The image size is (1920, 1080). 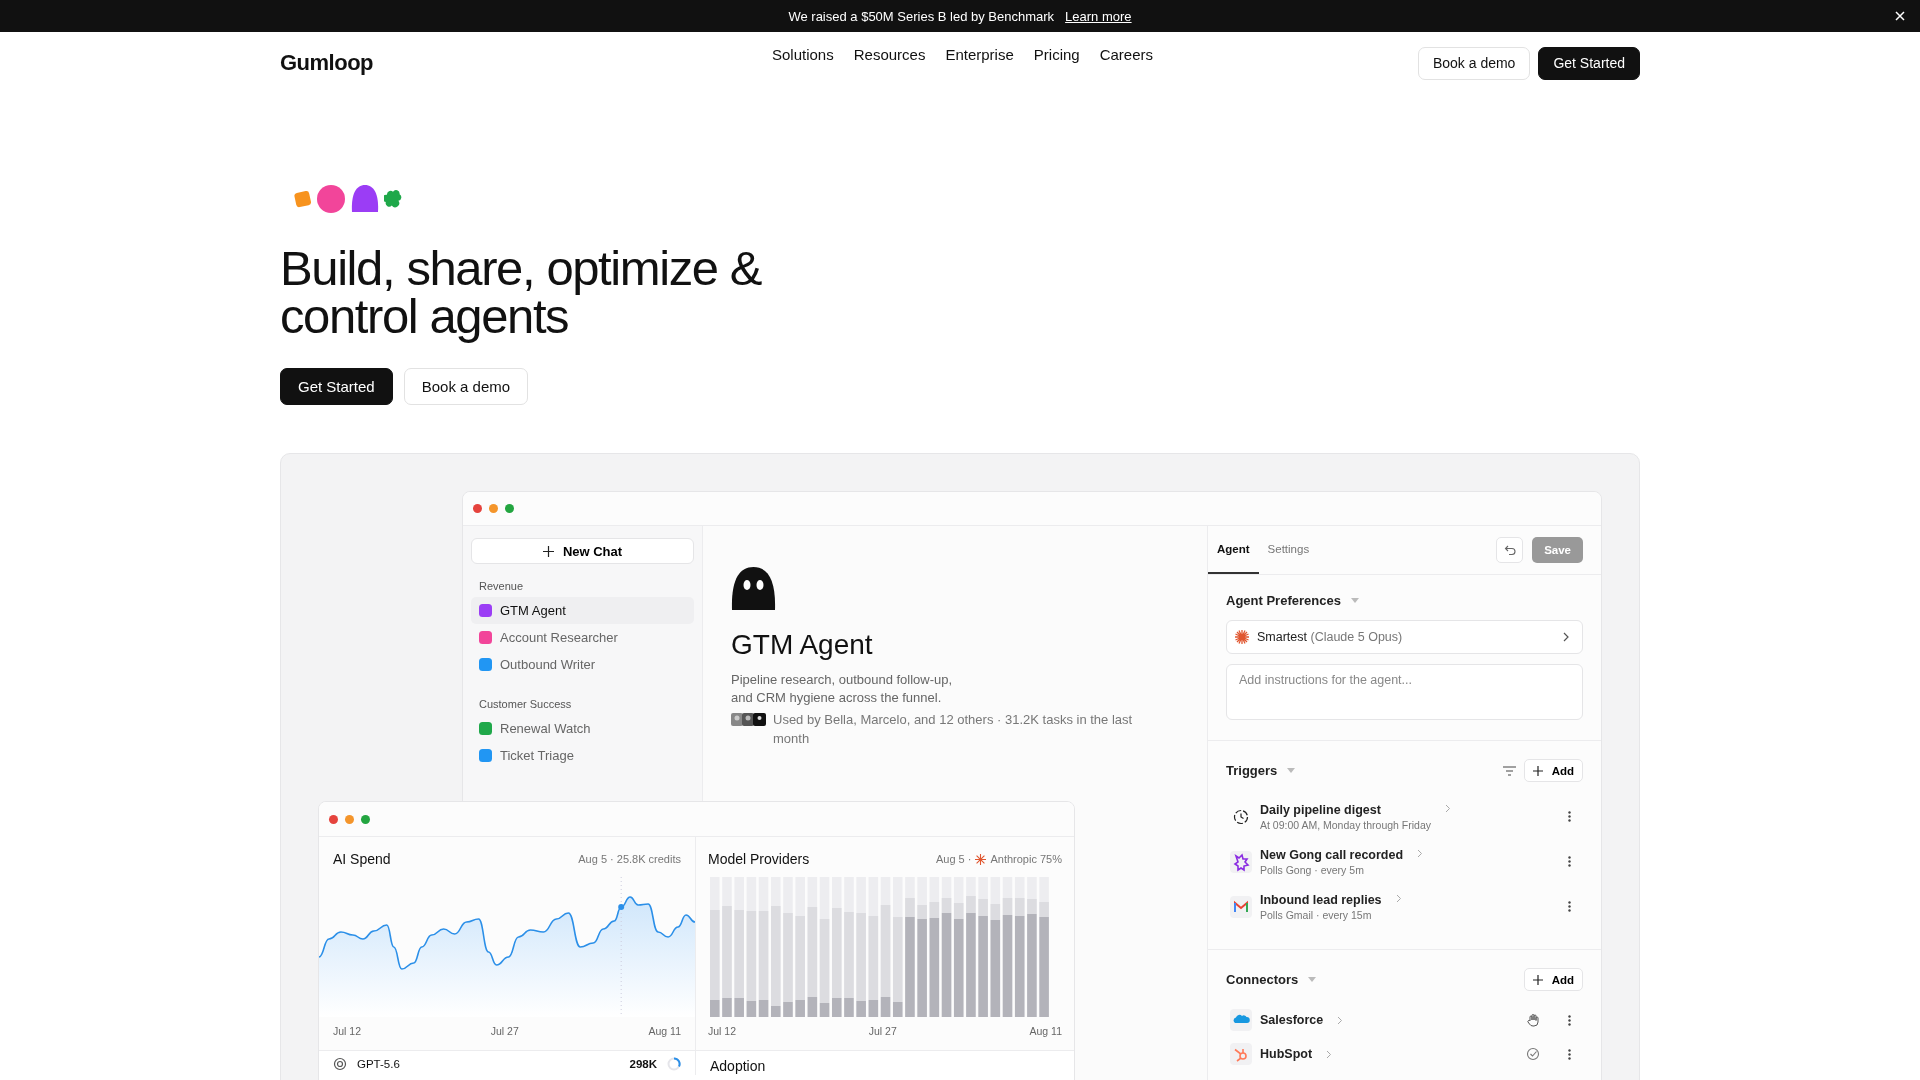 What do you see at coordinates (1292, 1020) in the screenshot?
I see `connector-name: Salesforce` at bounding box center [1292, 1020].